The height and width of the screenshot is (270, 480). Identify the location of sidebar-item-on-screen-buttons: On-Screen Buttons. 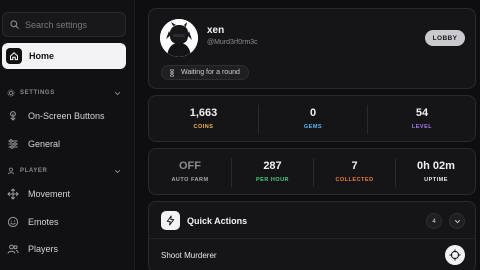
(65, 116).